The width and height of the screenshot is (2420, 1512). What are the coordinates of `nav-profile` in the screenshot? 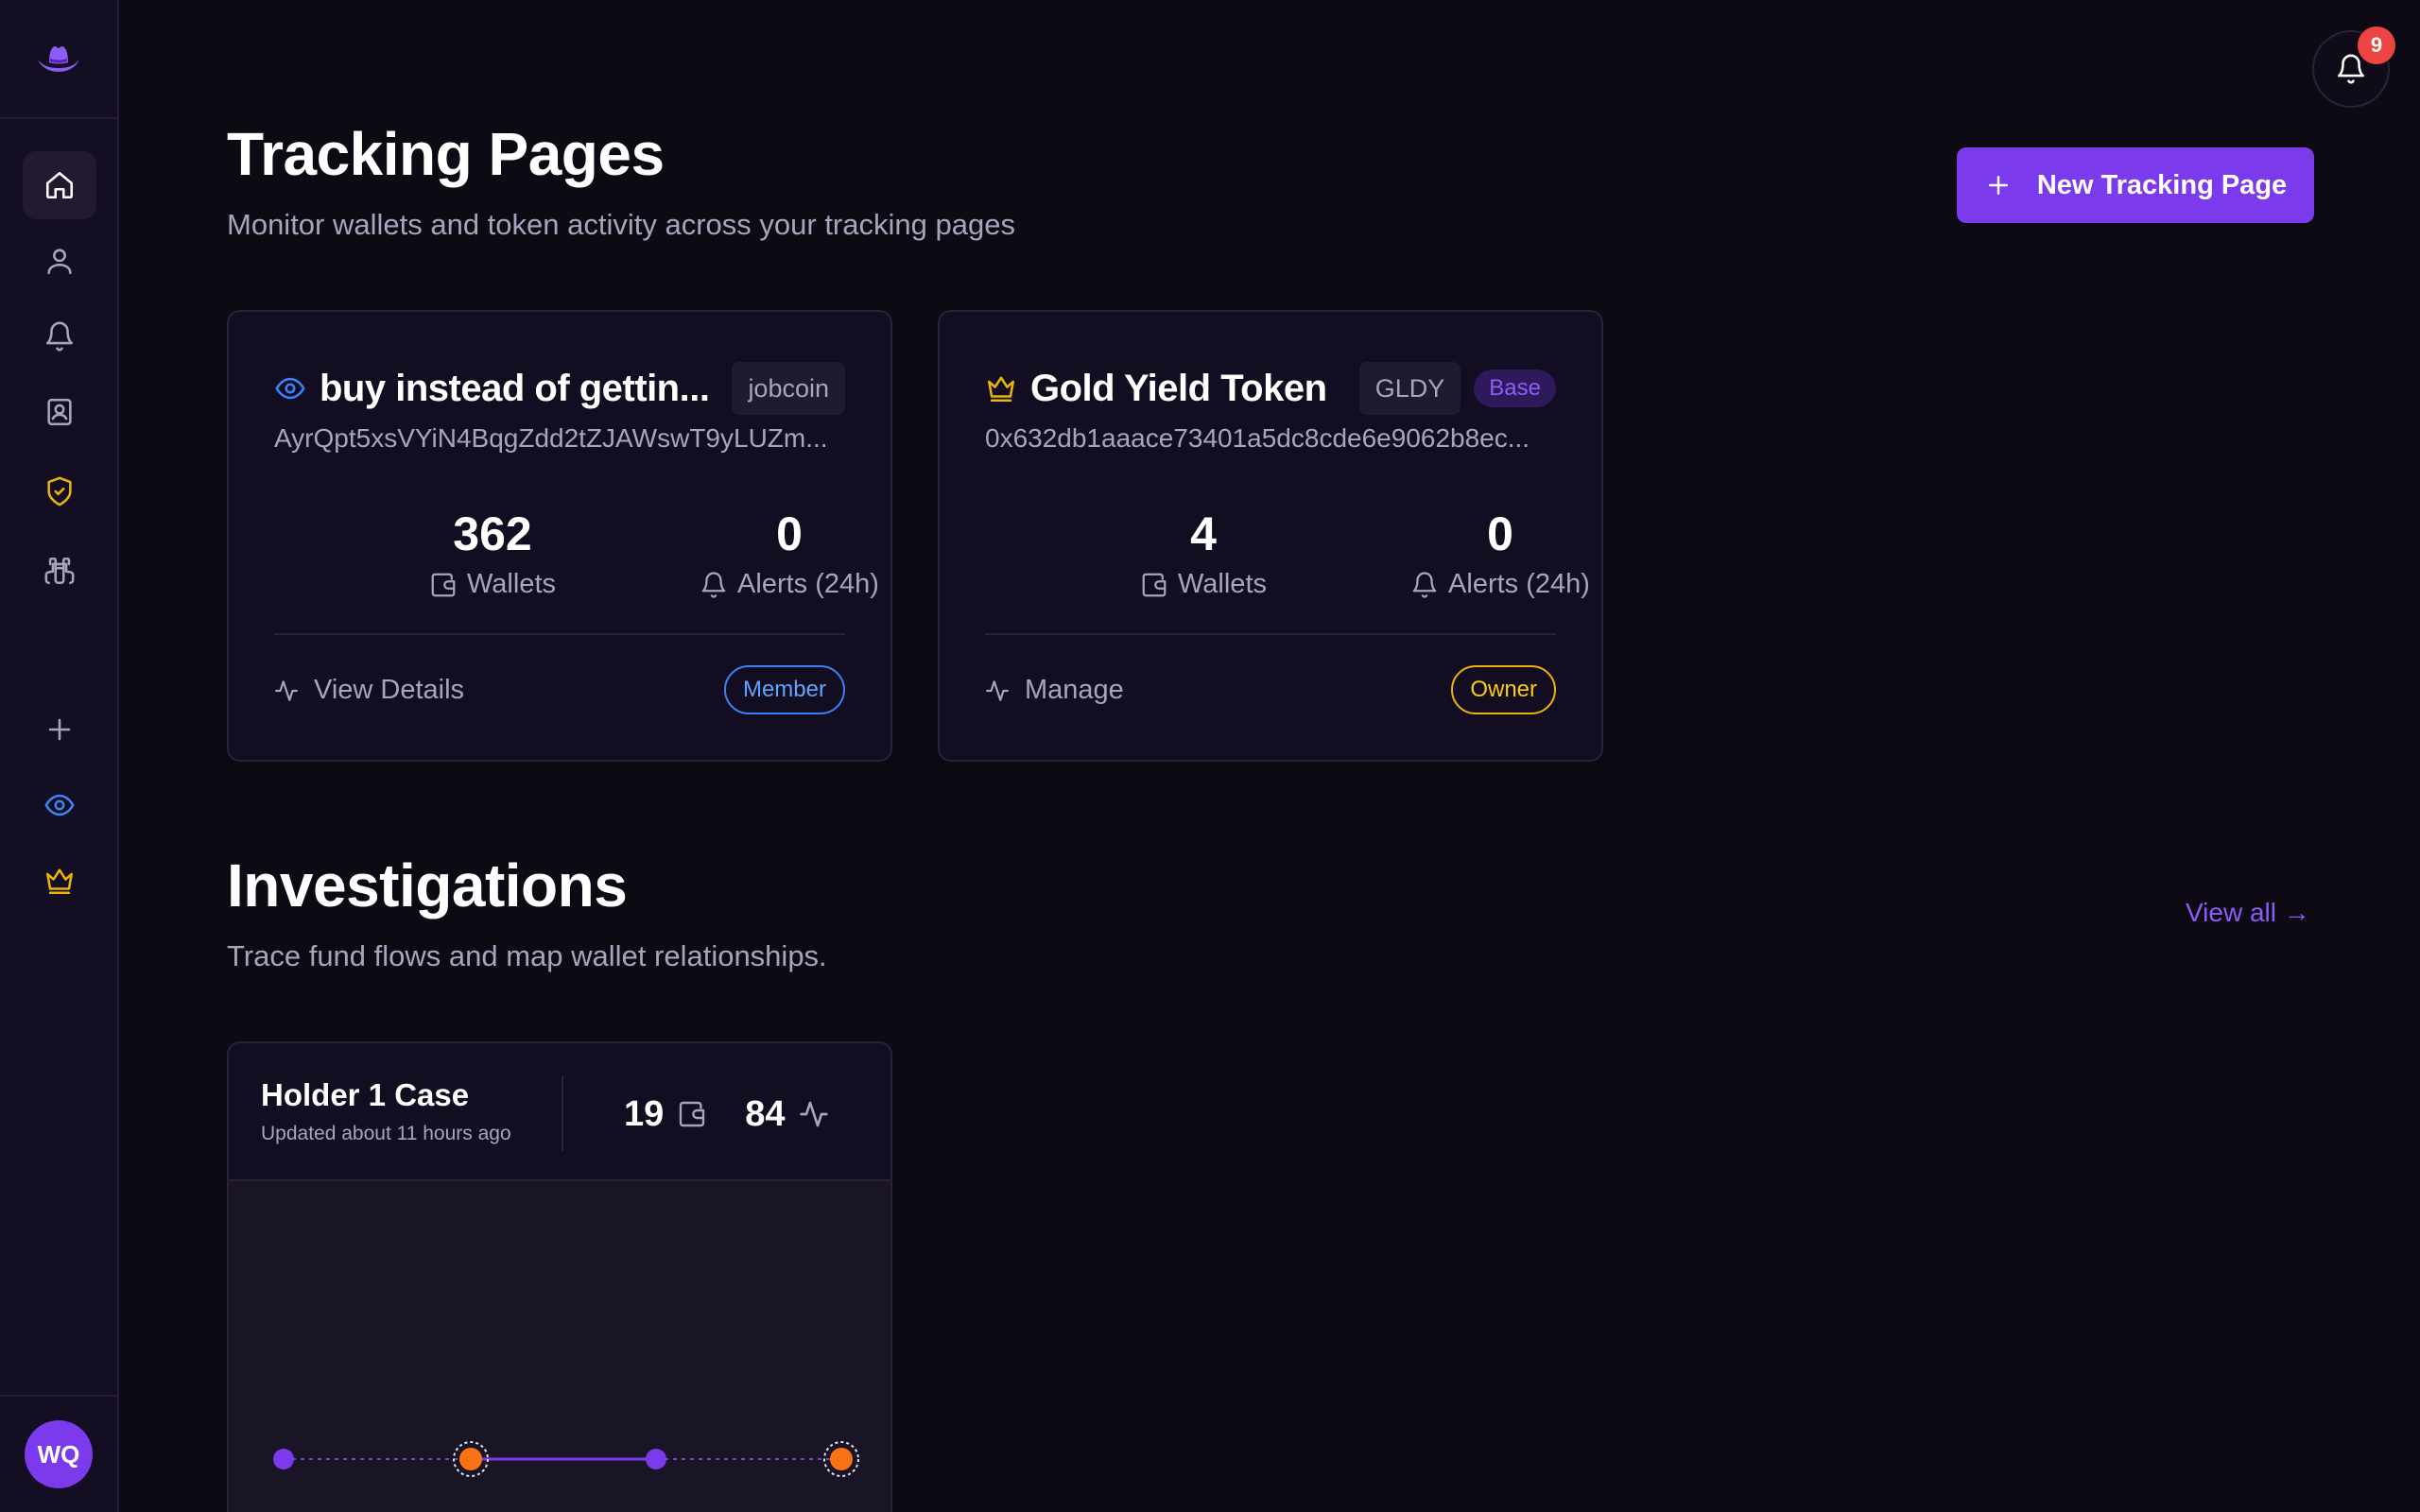 It's located at (59, 261).